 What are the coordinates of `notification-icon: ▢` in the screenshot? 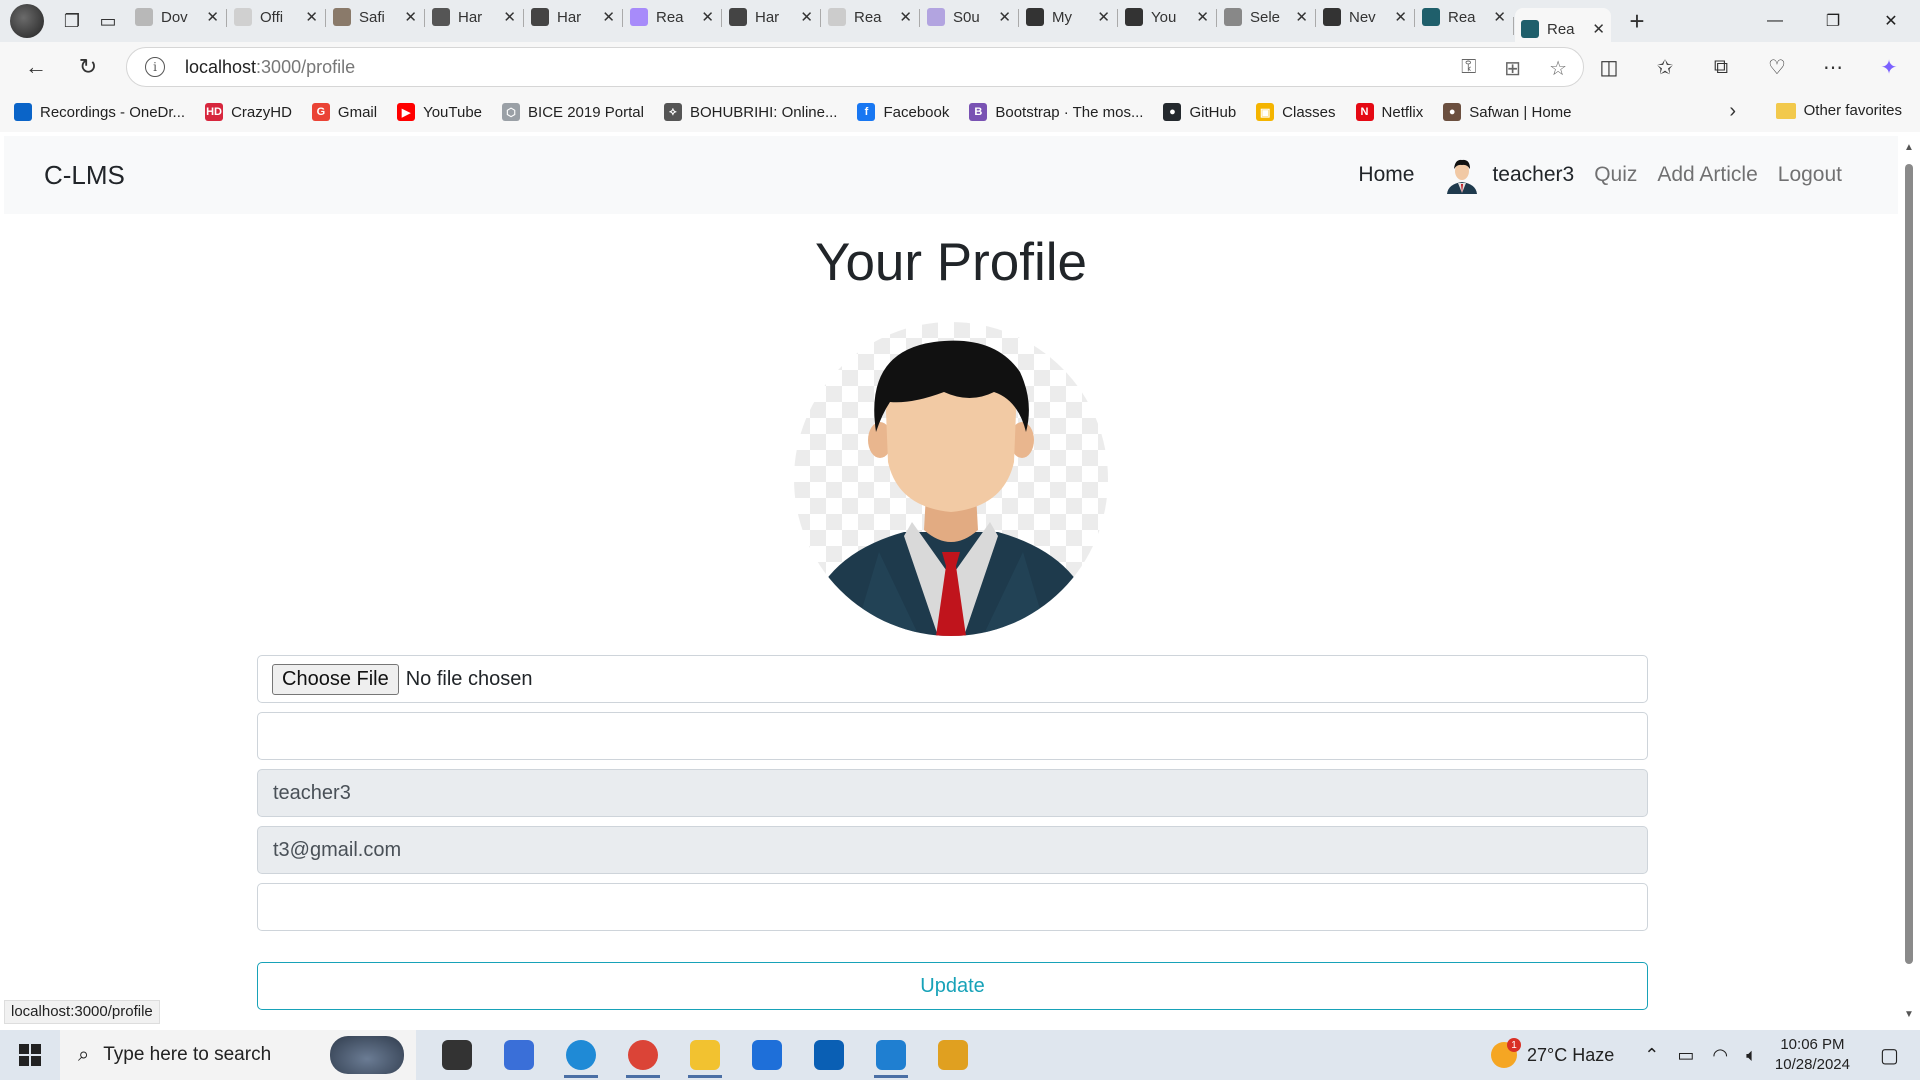 It's located at (1900, 1055).